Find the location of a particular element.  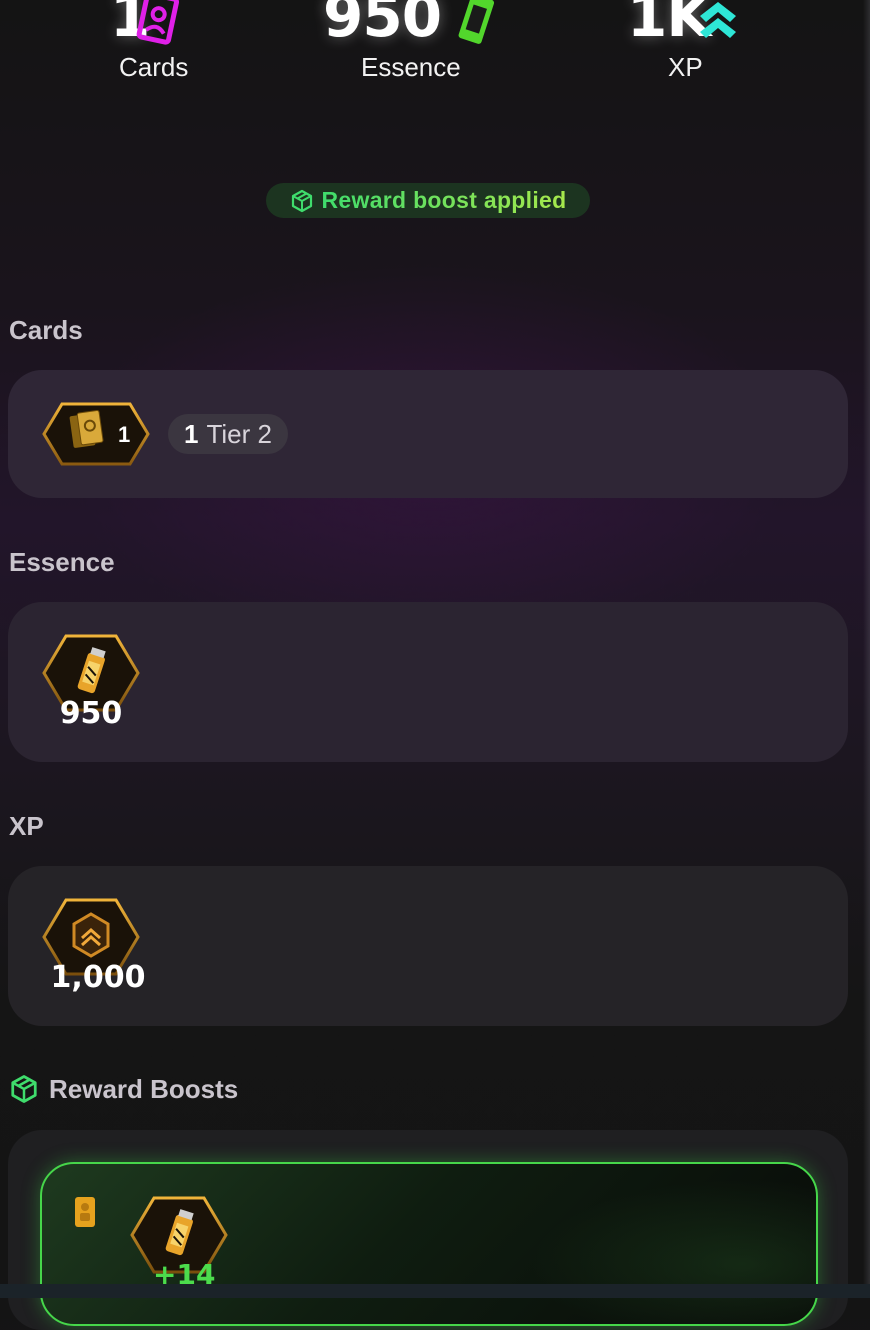

gold-card-icon is located at coordinates (96, 434).